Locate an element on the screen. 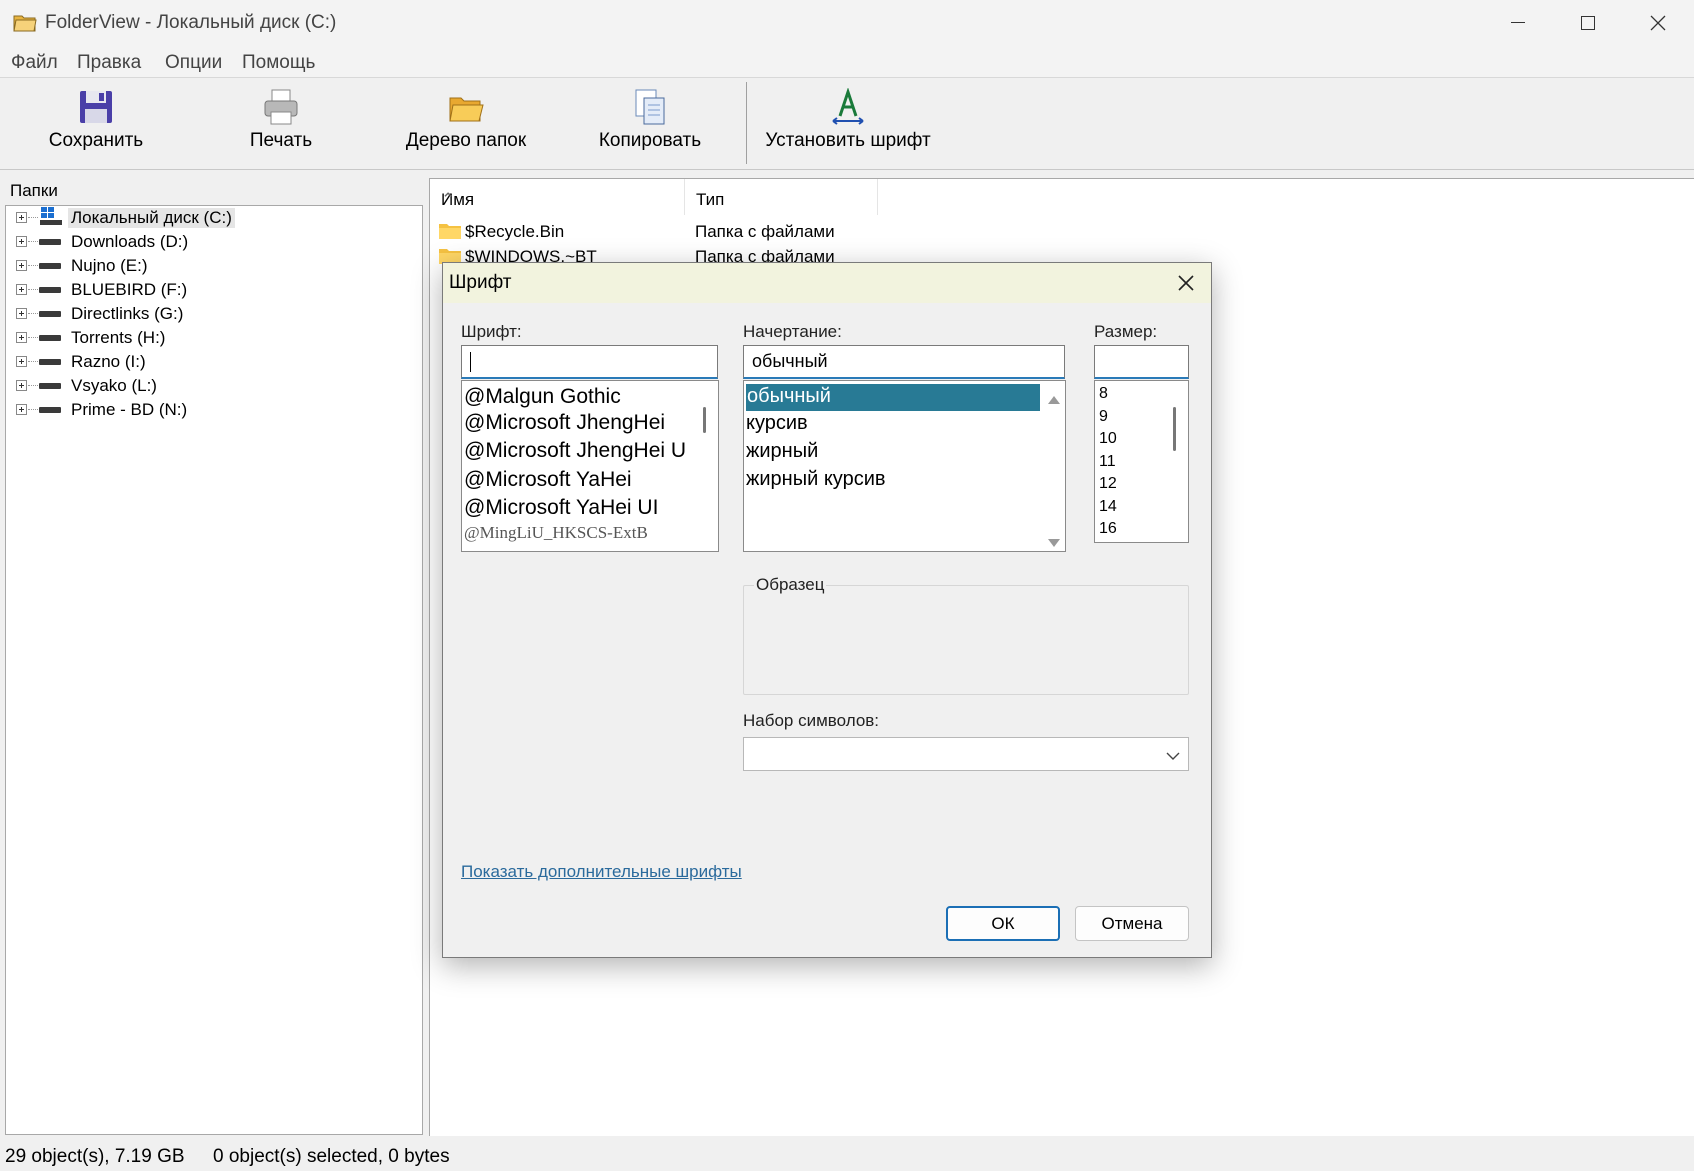 The width and height of the screenshot is (1694, 1171). cancel-button: Отмена is located at coordinates (1132, 923).